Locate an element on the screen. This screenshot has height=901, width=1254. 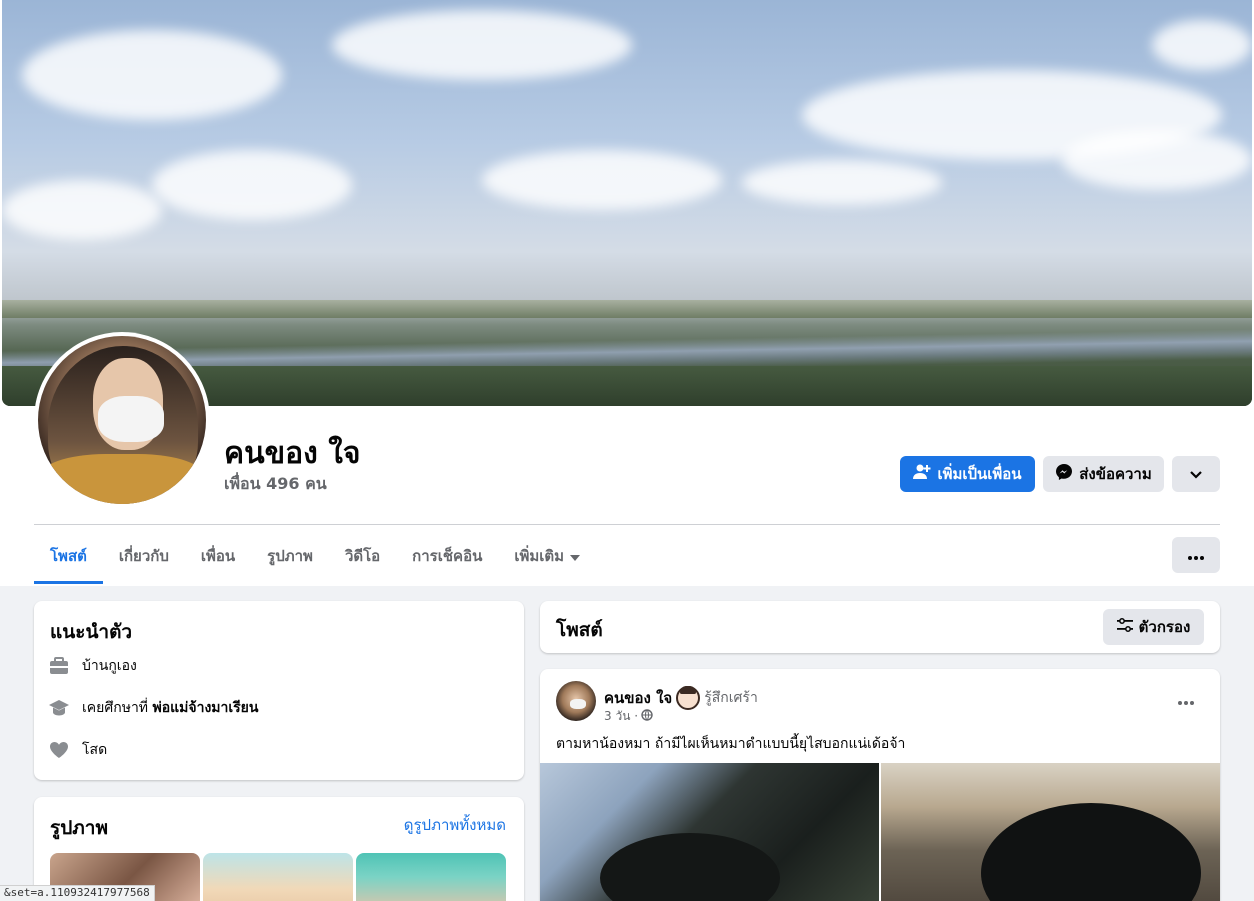
post-options-button is located at coordinates (1186, 699).